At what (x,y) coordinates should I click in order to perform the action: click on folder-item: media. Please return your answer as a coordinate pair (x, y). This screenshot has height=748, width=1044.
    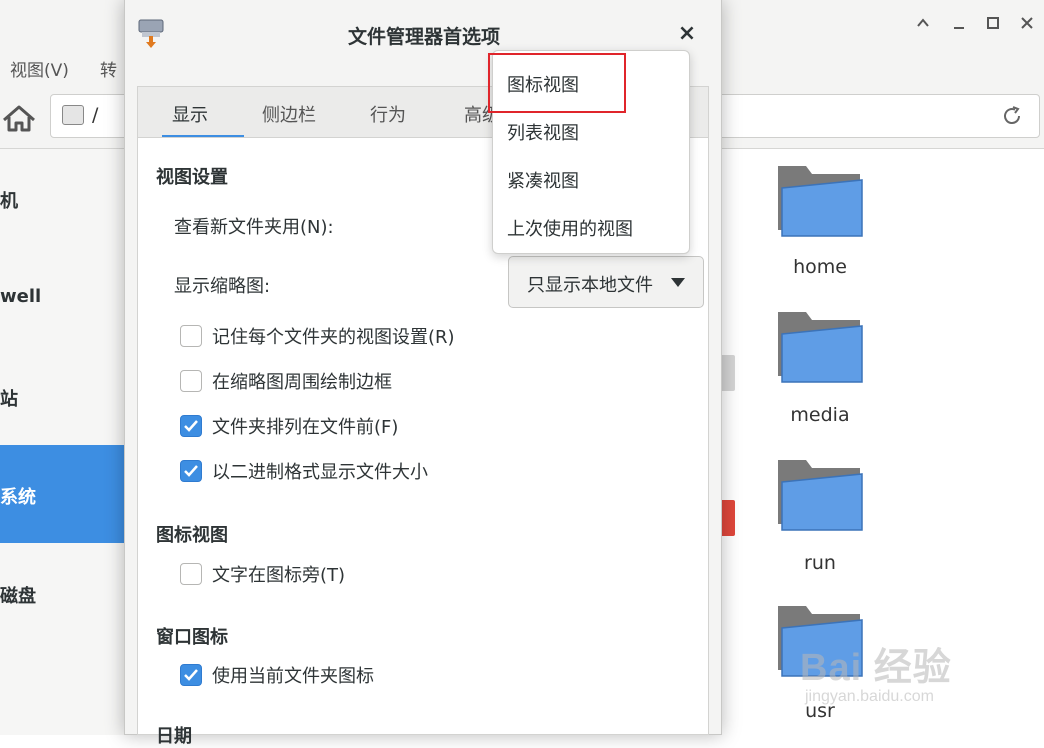
    Looking at the image, I should click on (821, 366).